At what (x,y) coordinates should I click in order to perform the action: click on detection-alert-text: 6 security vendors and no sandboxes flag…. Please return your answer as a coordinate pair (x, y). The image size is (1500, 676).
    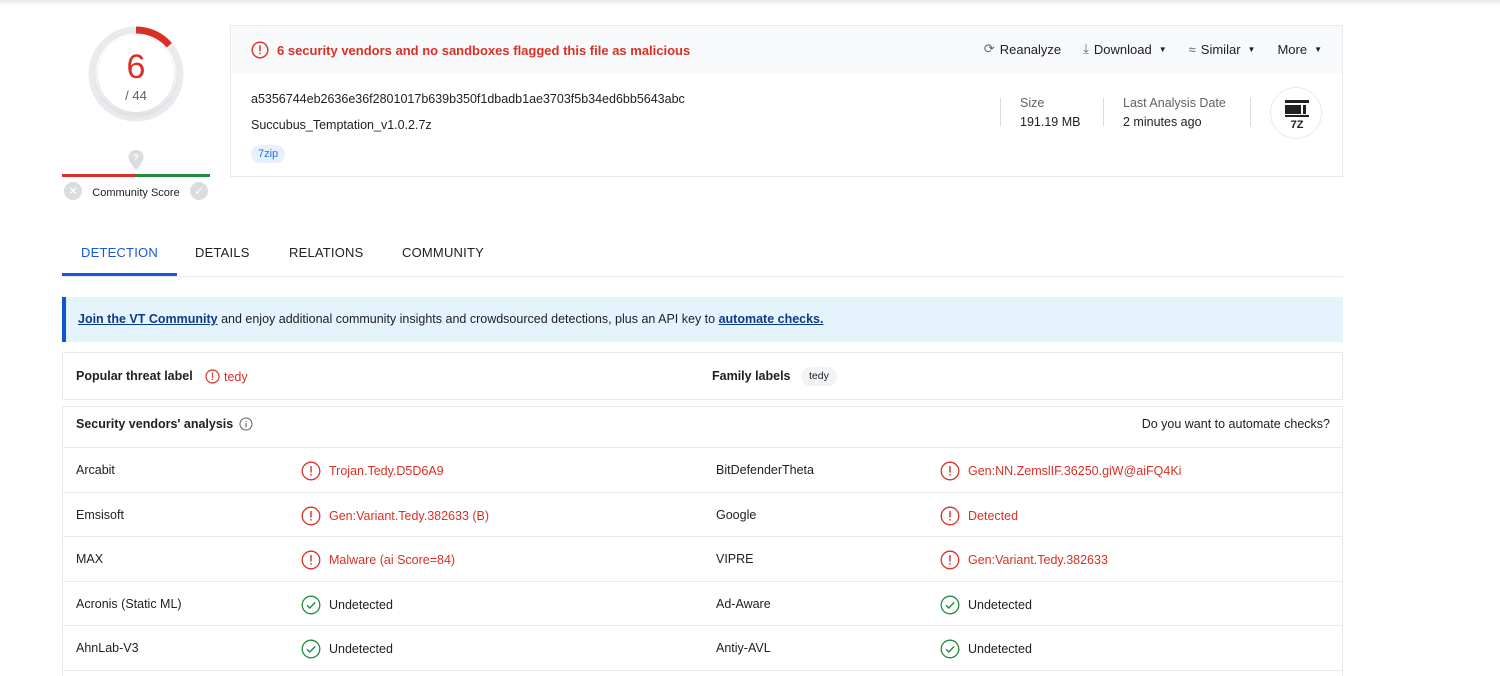
    Looking at the image, I should click on (484, 50).